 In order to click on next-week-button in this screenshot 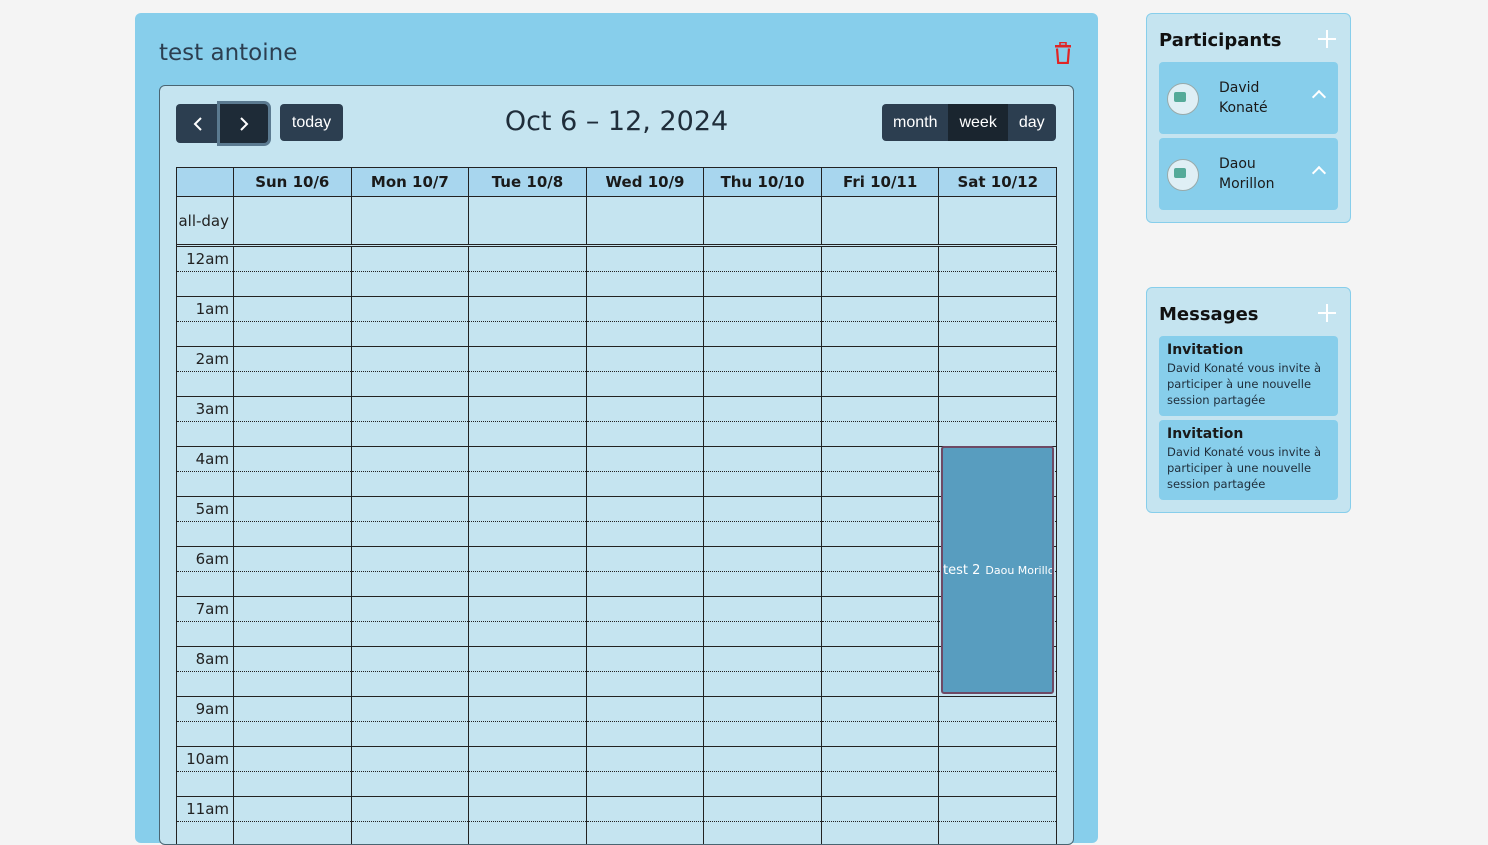, I will do `click(244, 123)`.